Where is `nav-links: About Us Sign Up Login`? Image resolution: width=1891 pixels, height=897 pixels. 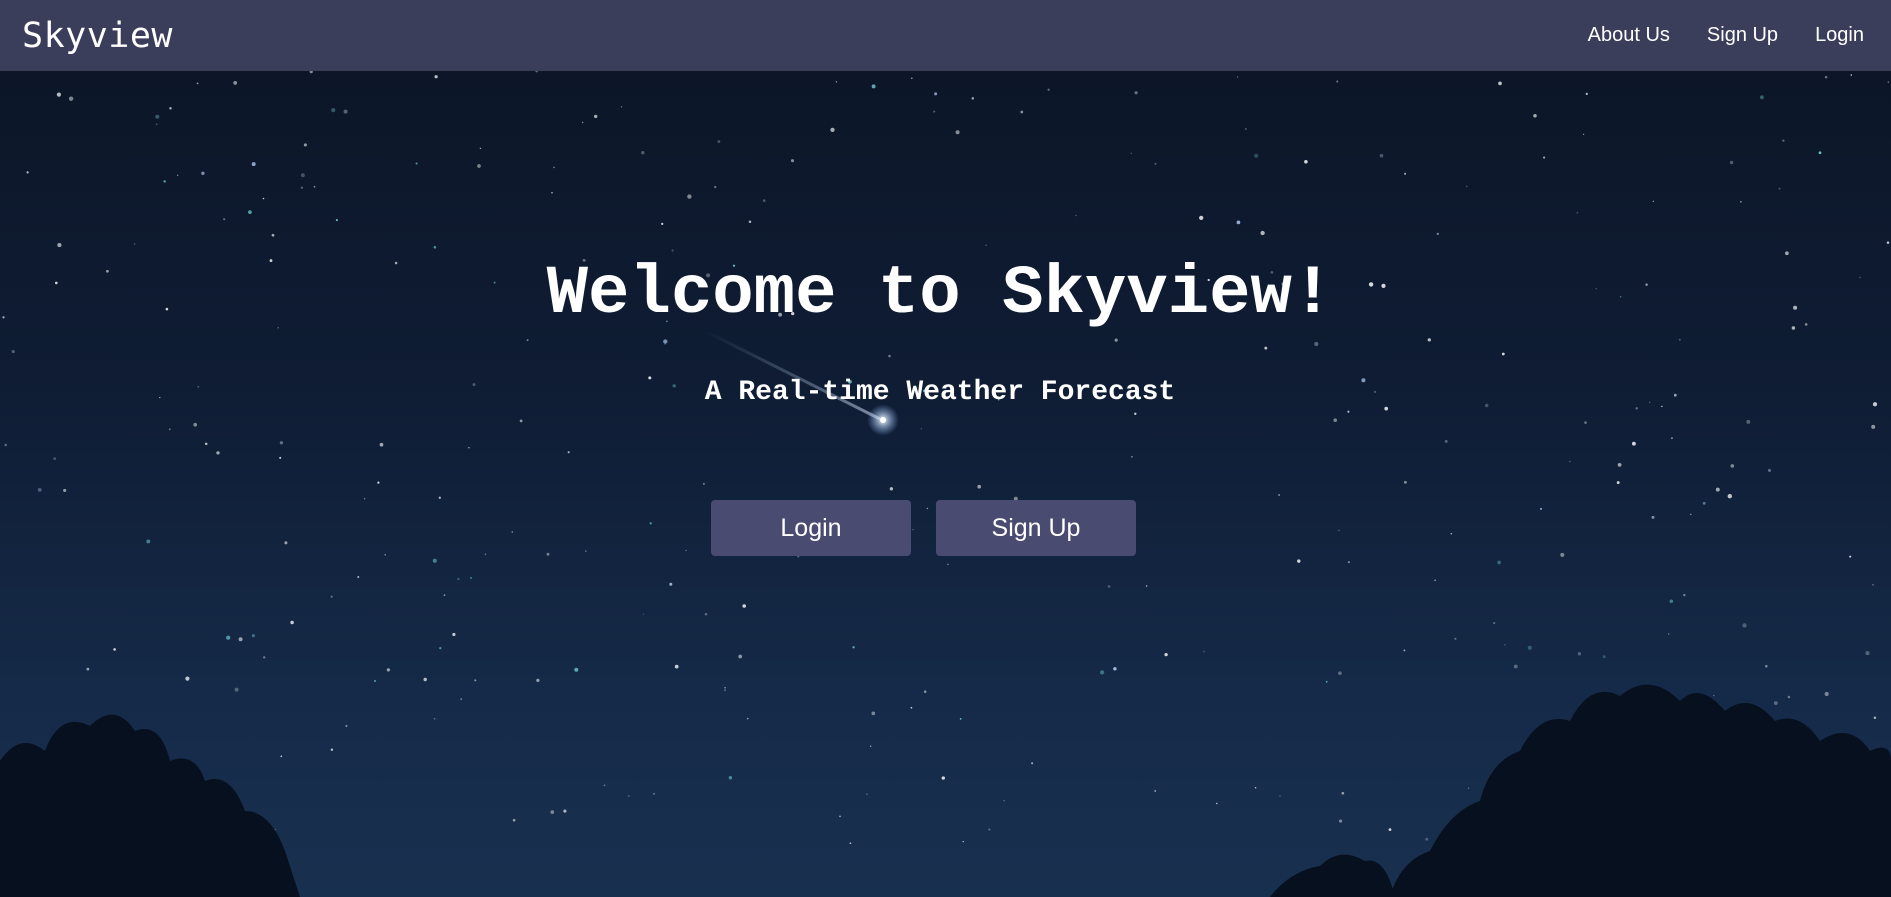
nav-links: About Us Sign Up Login is located at coordinates (1726, 35).